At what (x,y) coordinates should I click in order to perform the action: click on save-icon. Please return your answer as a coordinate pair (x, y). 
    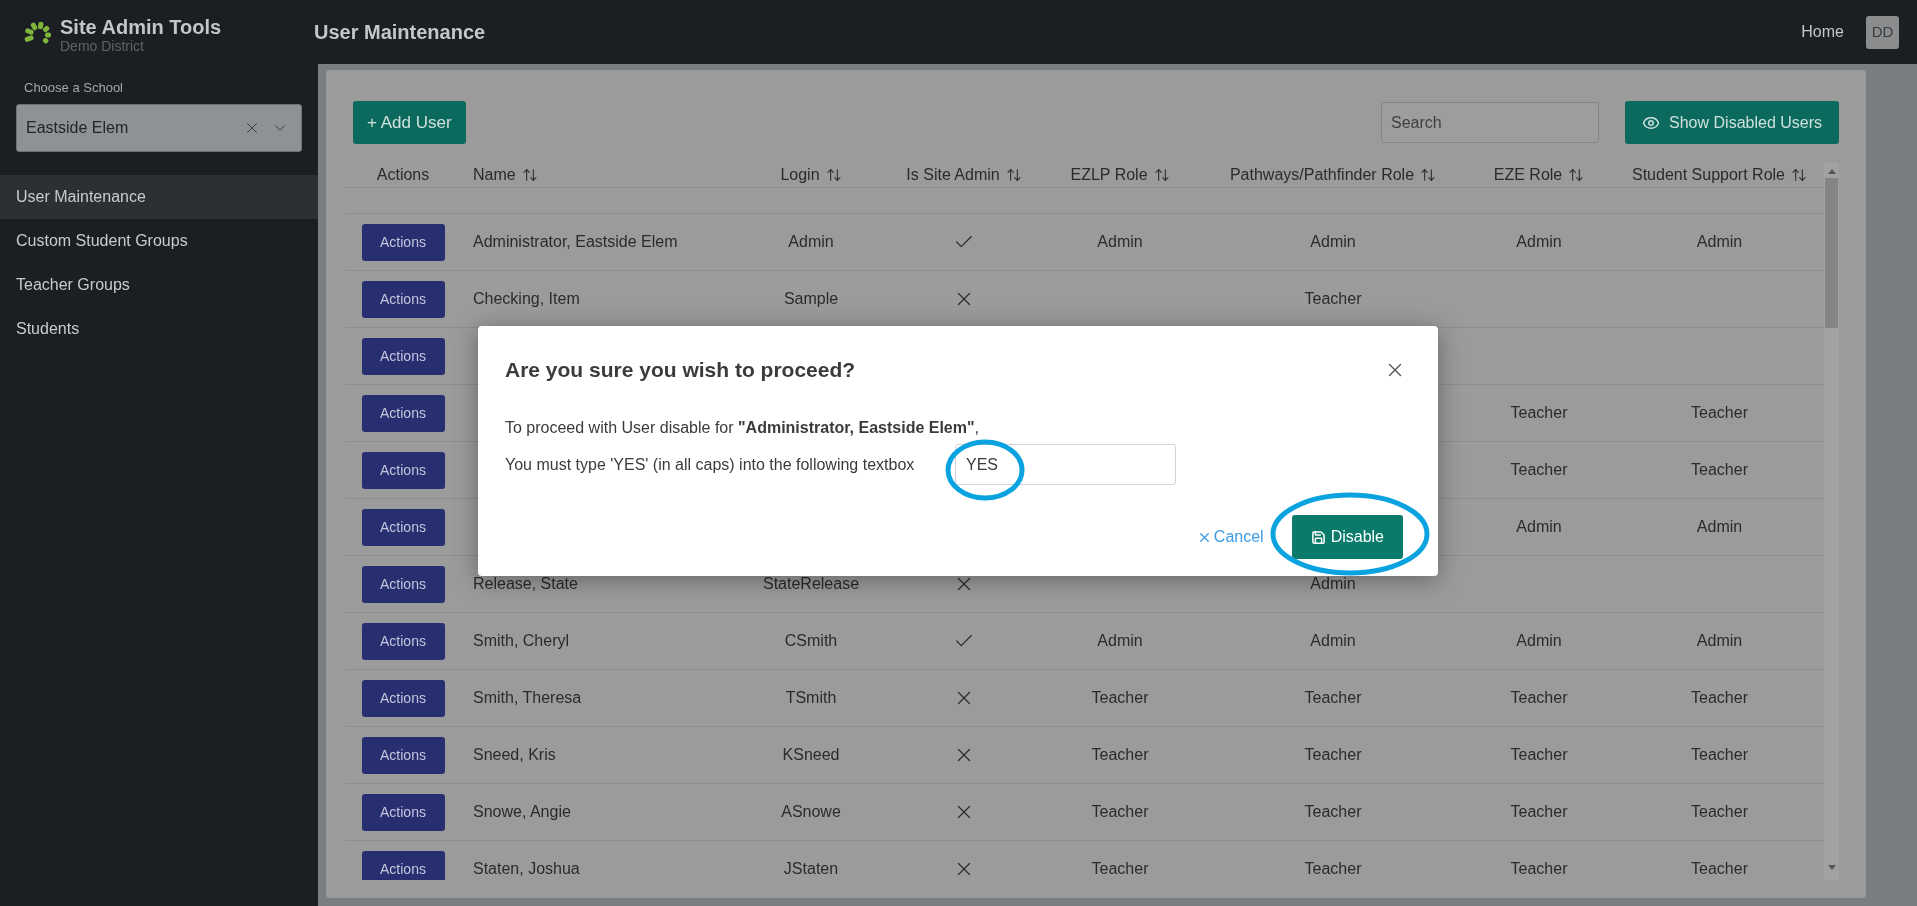
    Looking at the image, I should click on (1318, 537).